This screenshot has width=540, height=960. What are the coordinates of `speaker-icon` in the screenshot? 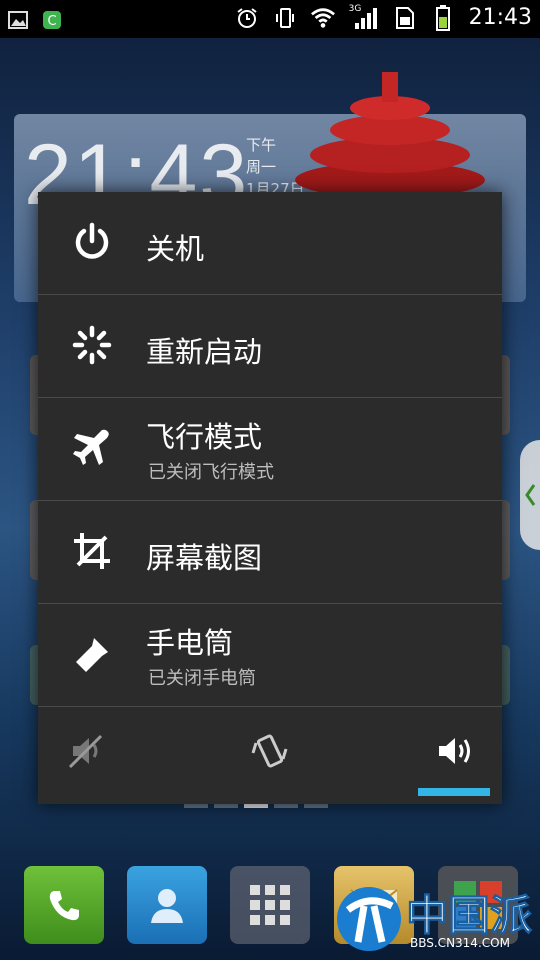 It's located at (454, 751).